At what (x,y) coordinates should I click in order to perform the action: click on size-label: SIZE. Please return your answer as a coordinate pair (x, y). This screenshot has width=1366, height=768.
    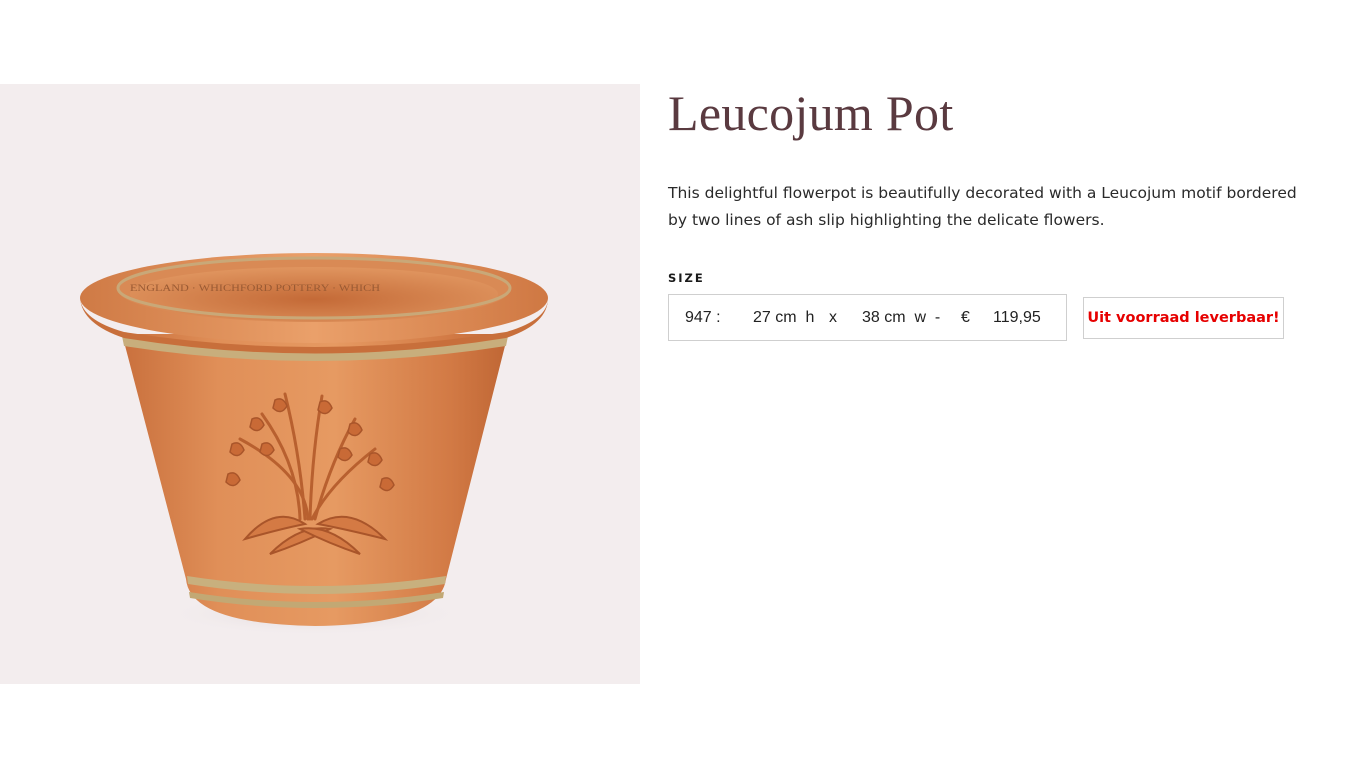
    Looking at the image, I should click on (686, 278).